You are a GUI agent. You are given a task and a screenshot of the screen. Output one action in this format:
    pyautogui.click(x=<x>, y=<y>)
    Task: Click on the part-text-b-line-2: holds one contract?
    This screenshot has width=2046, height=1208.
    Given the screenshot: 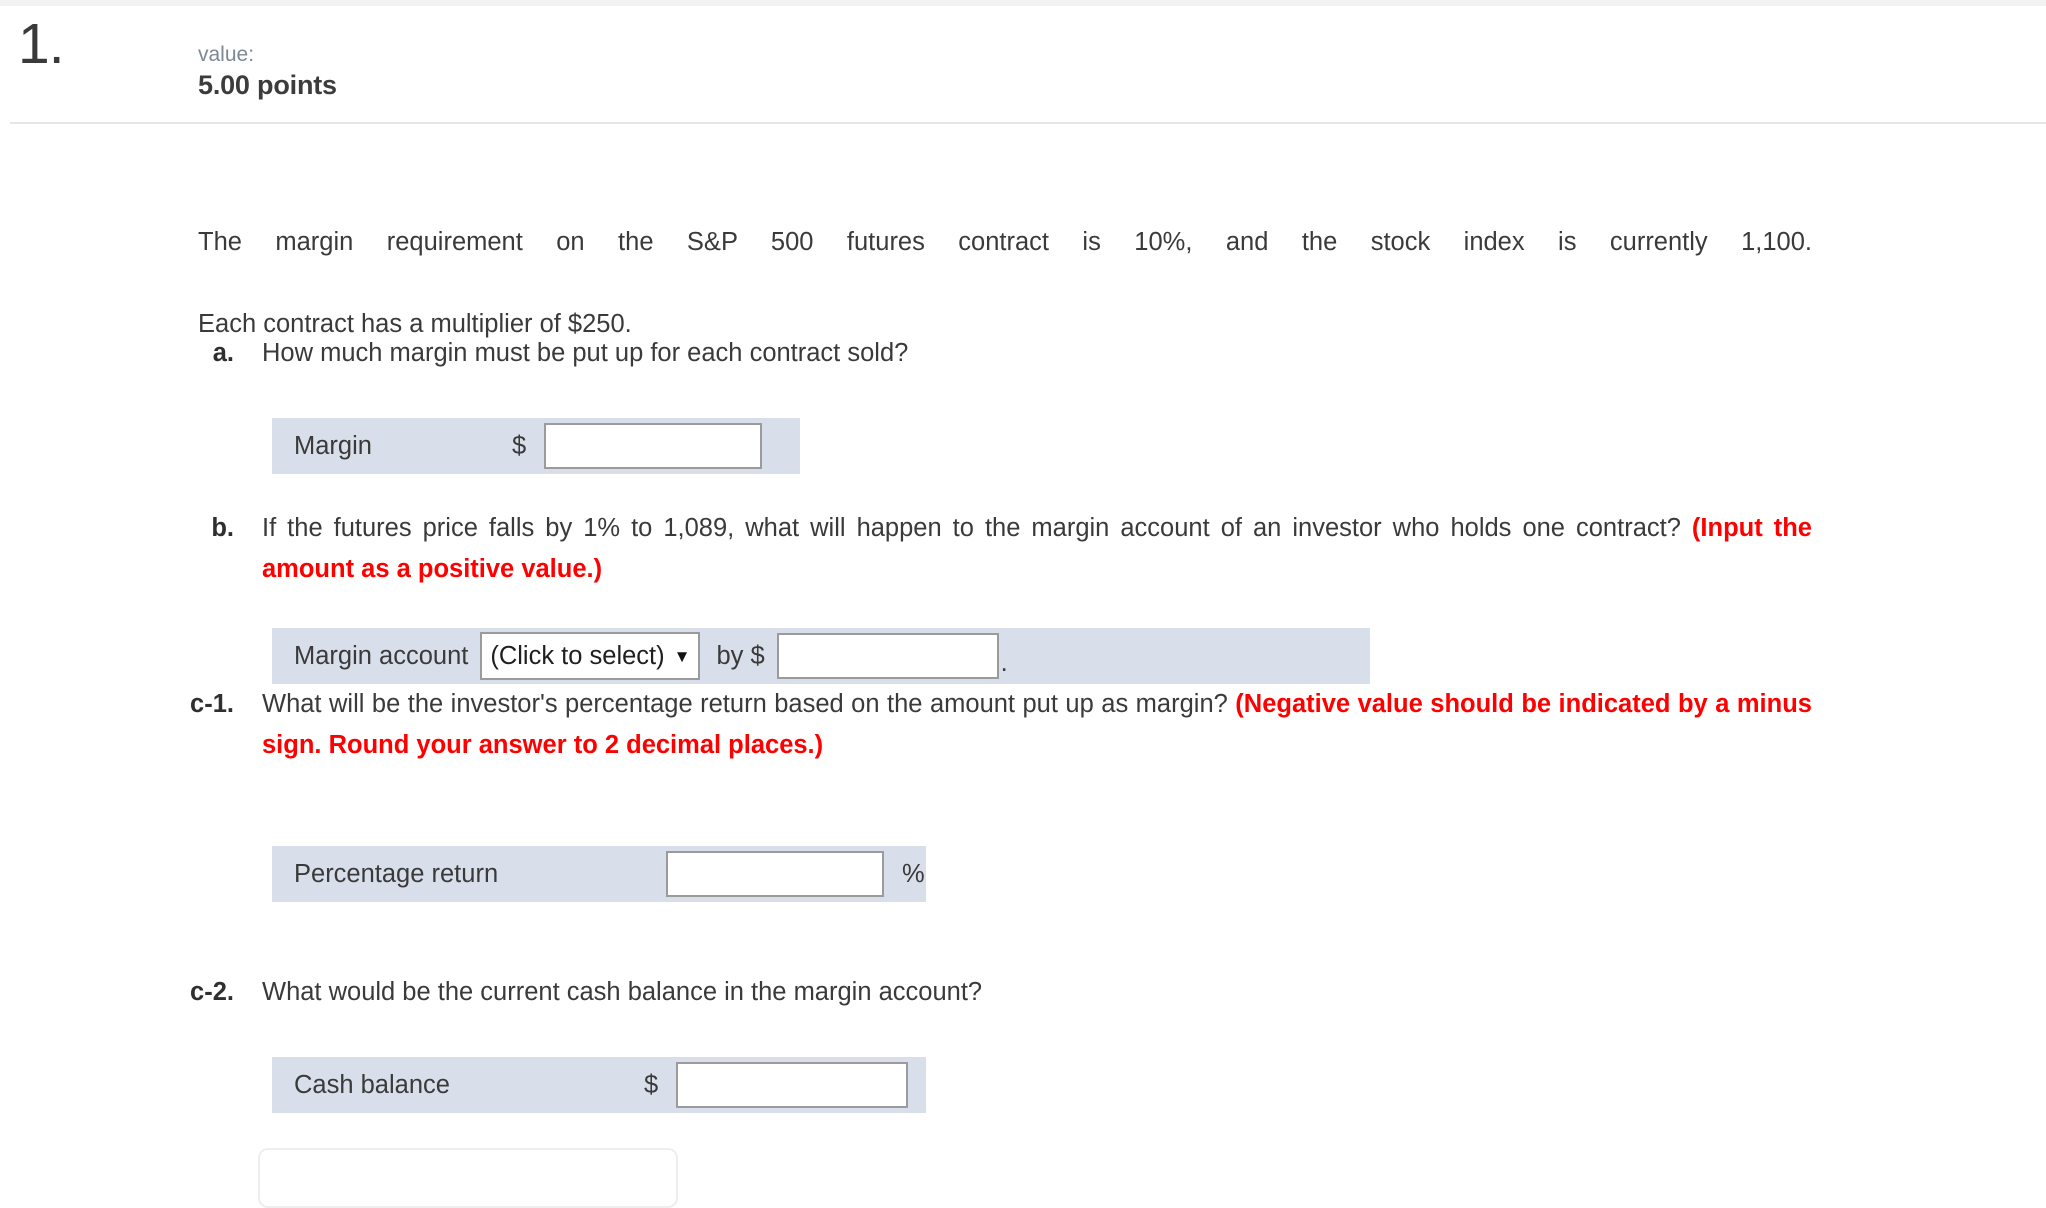 What is the action you would take?
    pyautogui.click(x=1565, y=528)
    